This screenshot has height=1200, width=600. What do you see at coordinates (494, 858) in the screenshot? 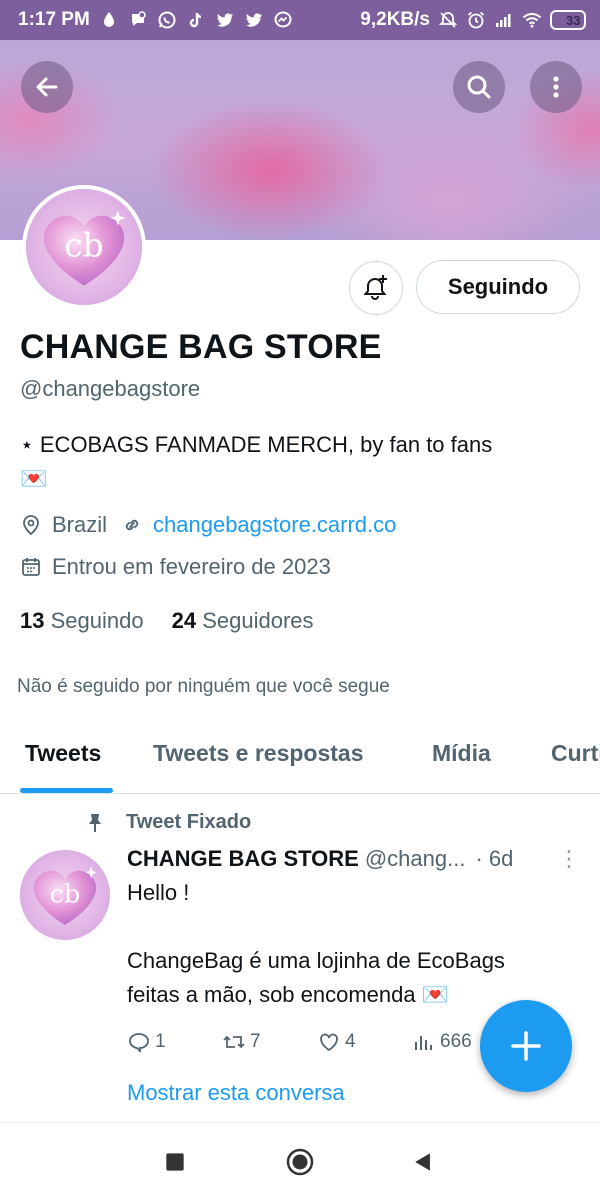
I see `tweet-time: · 6d` at bounding box center [494, 858].